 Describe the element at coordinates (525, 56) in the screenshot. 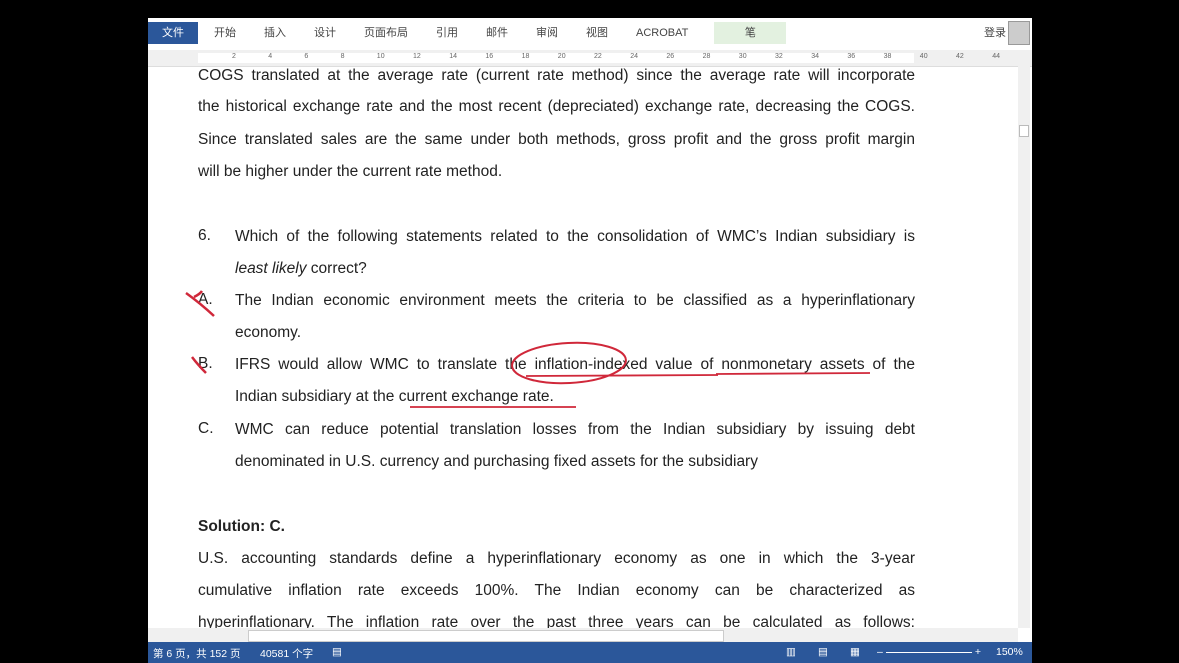

I see `ruler-tick: 18` at that location.